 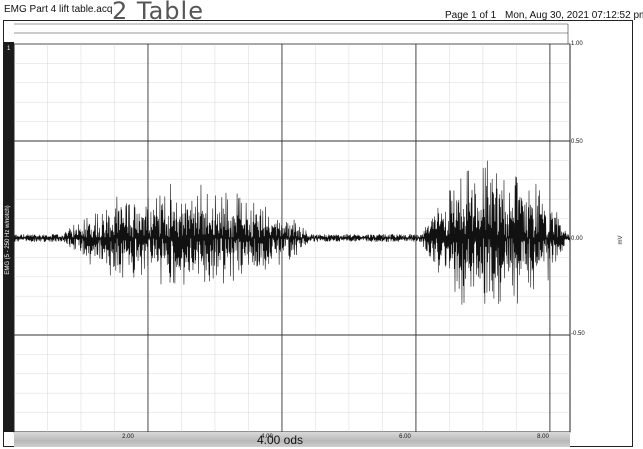 What do you see at coordinates (578, 334) in the screenshot?
I see `y-tick-label: -0.50` at bounding box center [578, 334].